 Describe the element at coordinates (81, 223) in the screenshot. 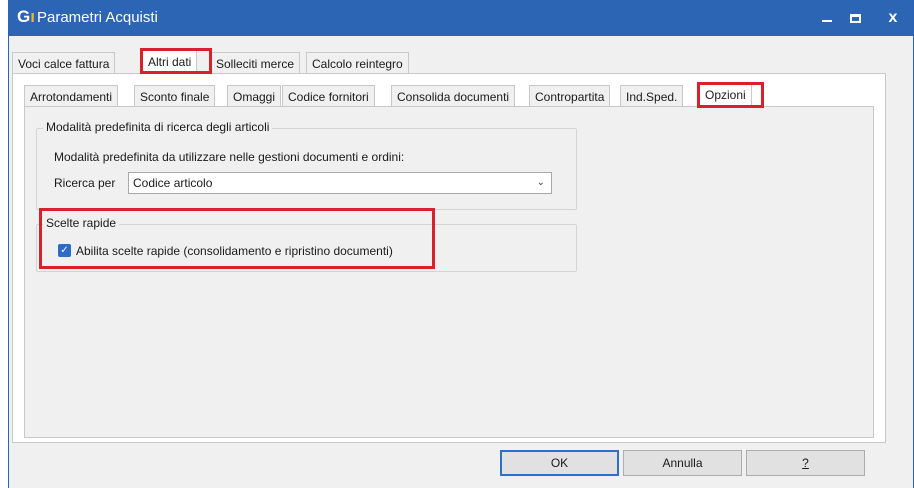

I see `quick-choices-group-title: Scelte rapide` at that location.